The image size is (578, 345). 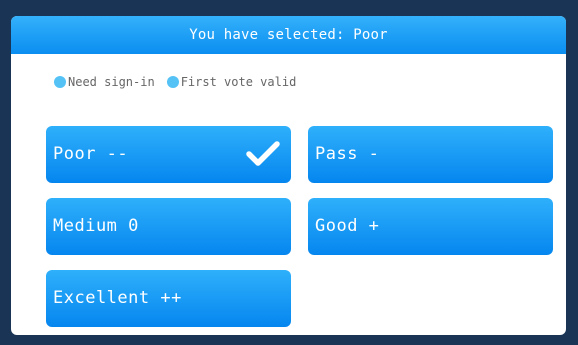 I want to click on option-medium-button: Medium 0, so click(x=168, y=226).